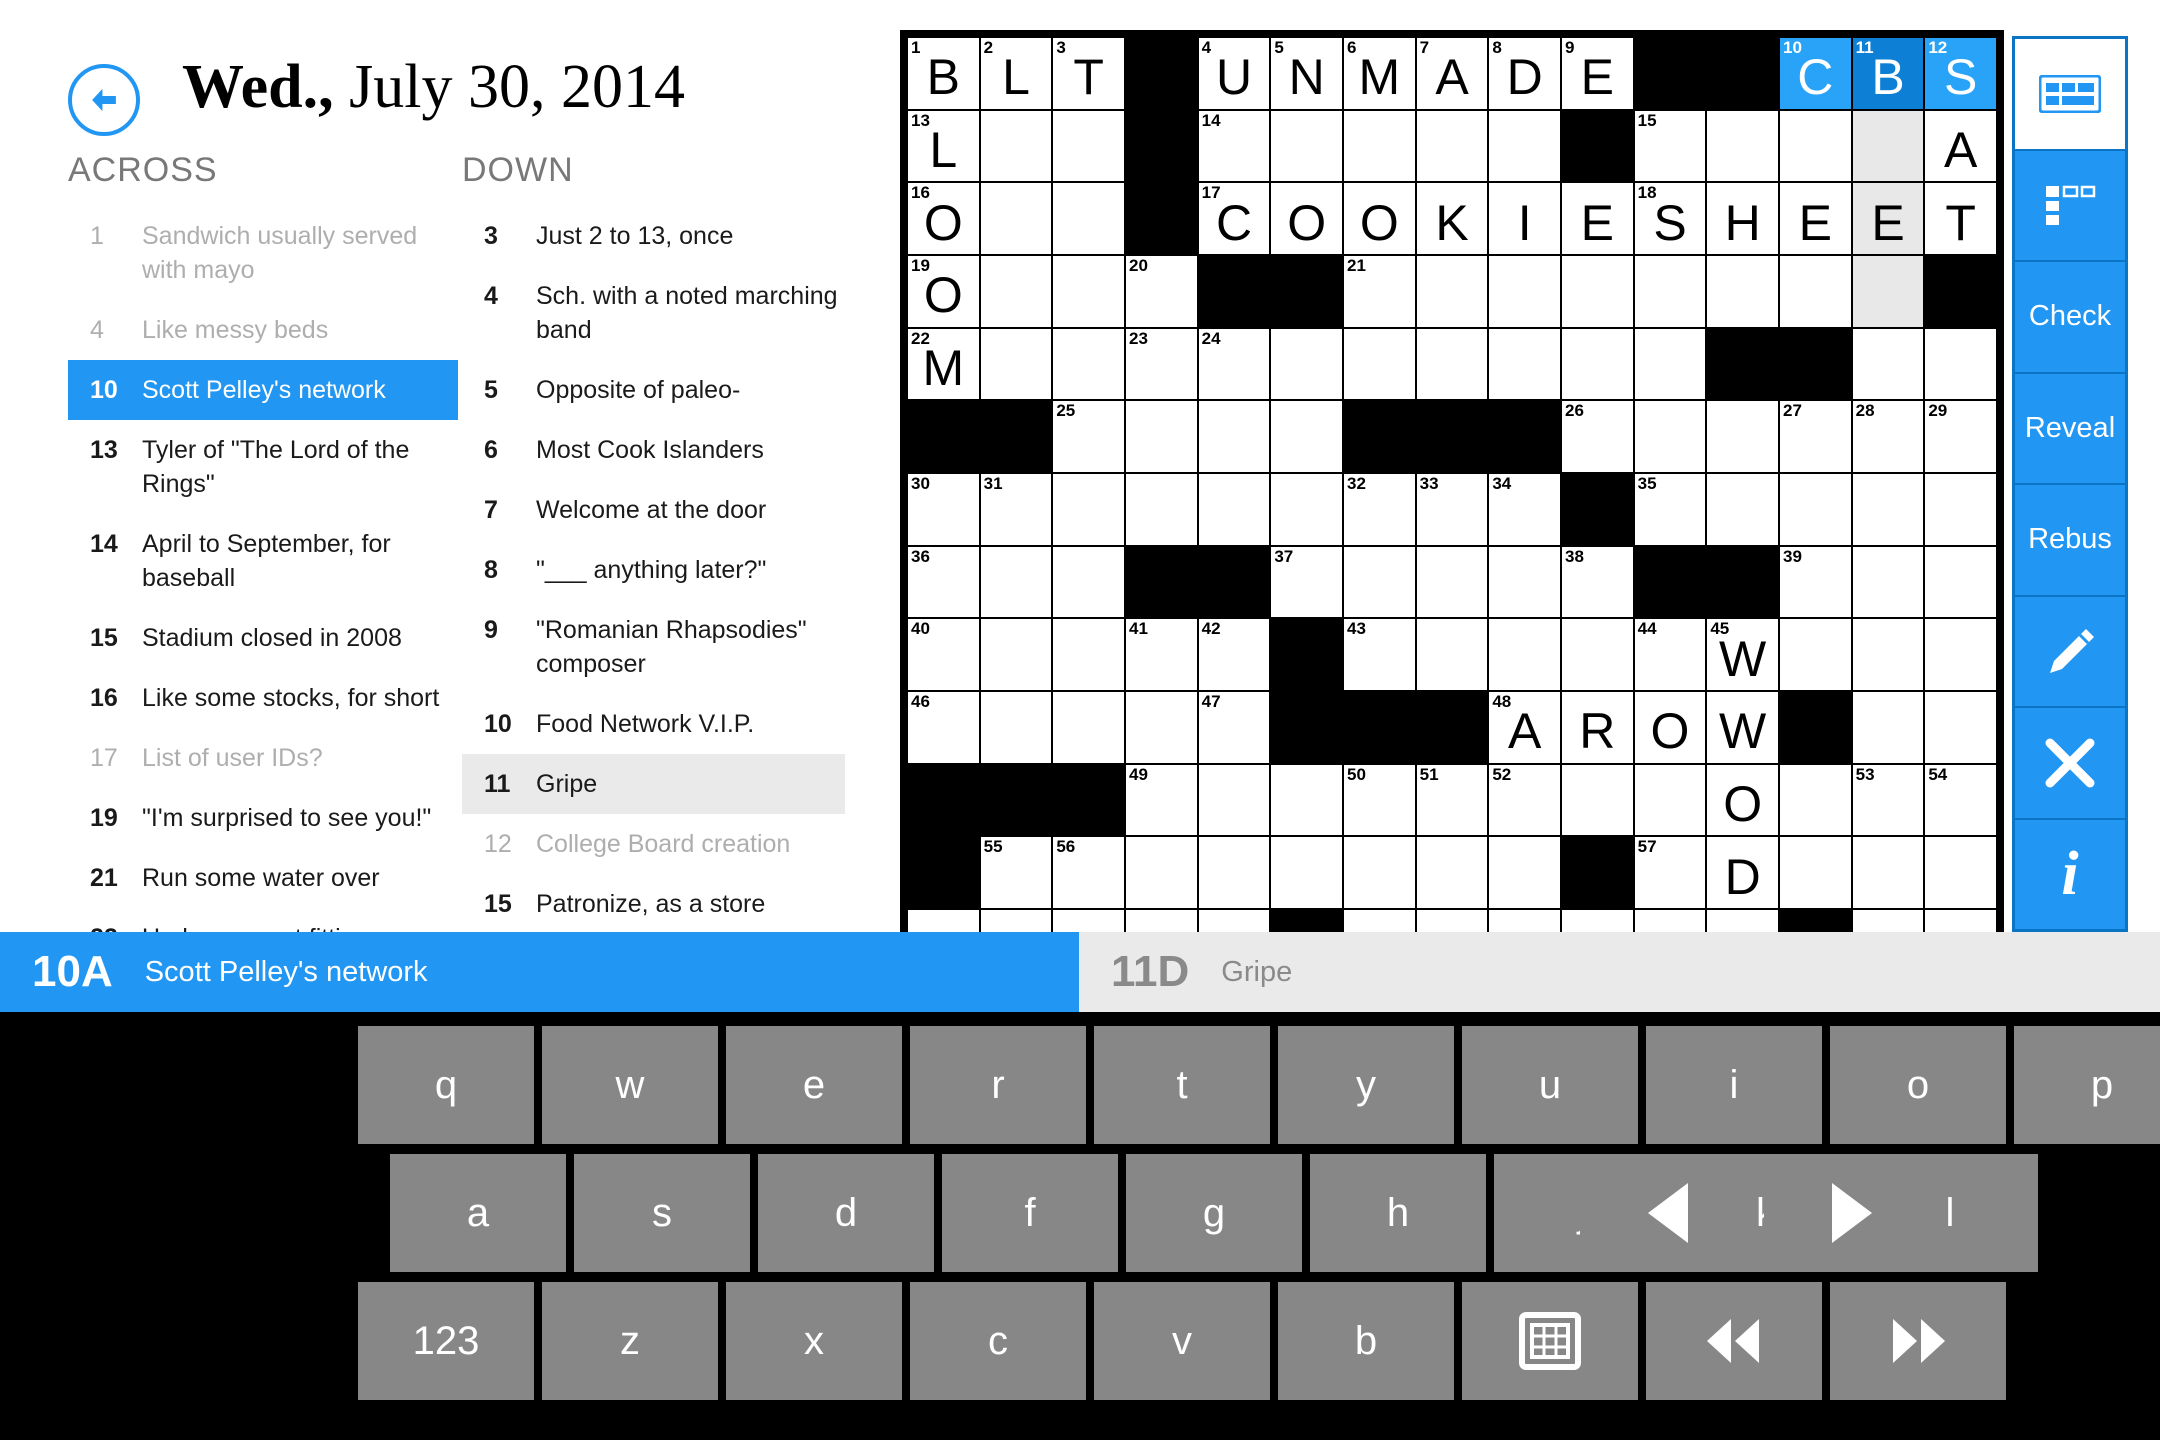 This screenshot has height=1440, width=2160. I want to click on grid-cell-r12-c2, so click(1088, 920).